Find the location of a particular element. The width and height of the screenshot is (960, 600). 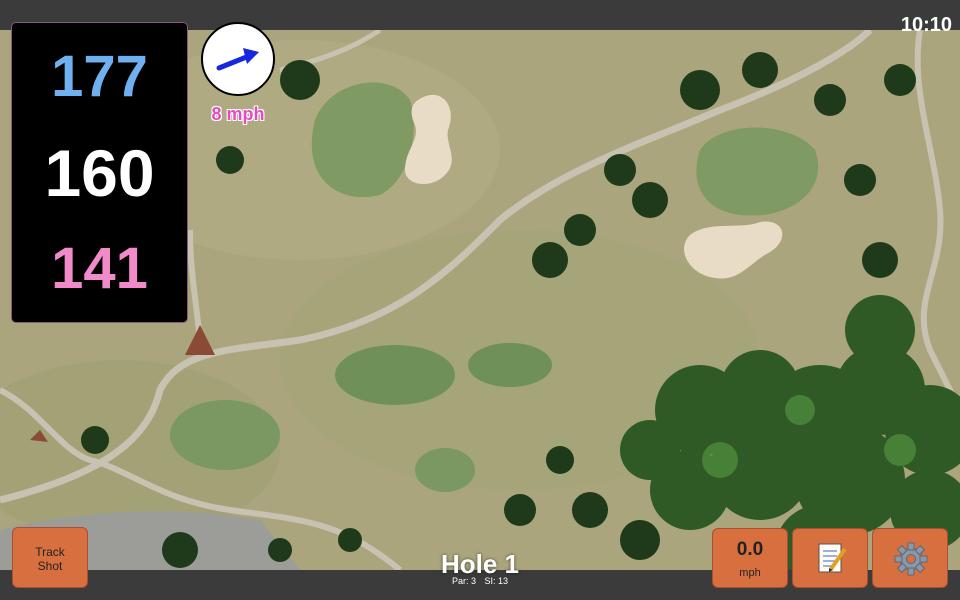

front-distance: 141 is located at coordinates (99, 268).